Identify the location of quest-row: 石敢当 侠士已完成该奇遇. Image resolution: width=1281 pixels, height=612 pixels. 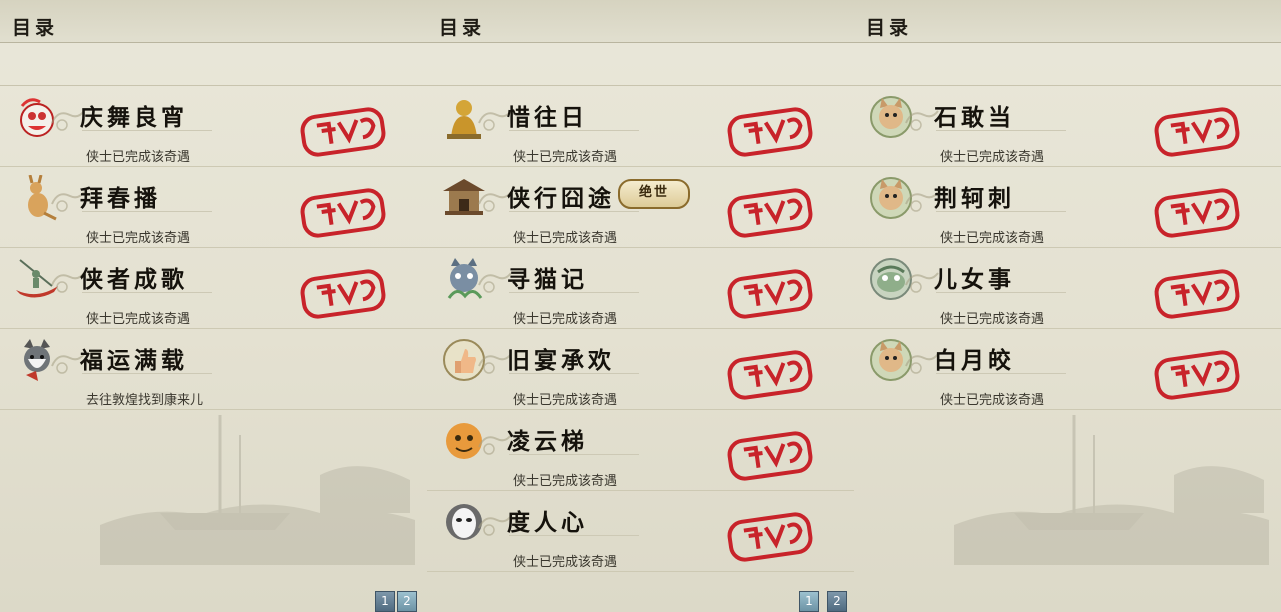
(1067, 126).